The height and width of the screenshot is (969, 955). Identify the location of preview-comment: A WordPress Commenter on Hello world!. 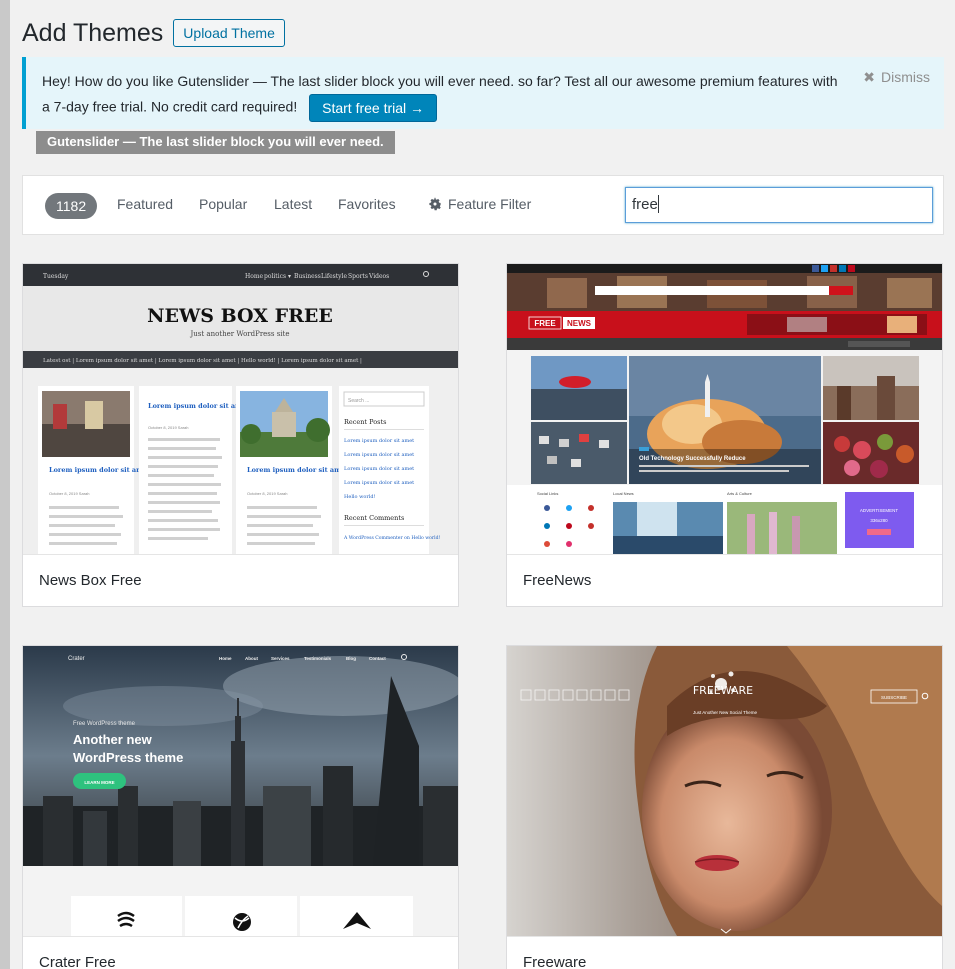
(392, 538).